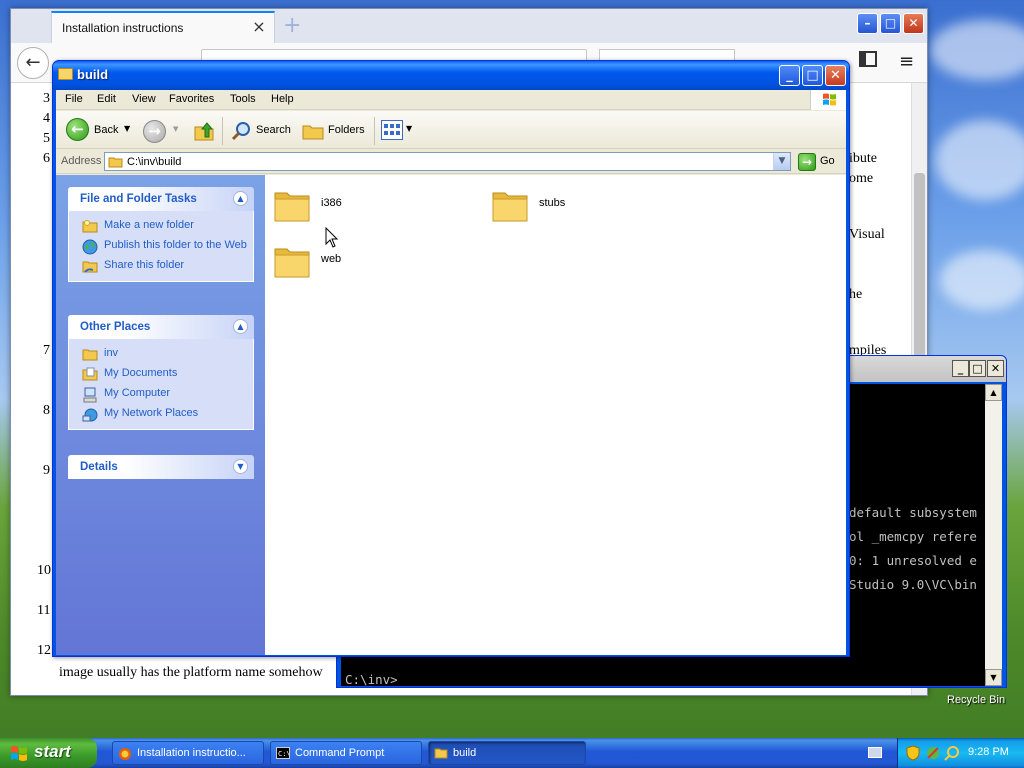  What do you see at coordinates (977, 368) in the screenshot?
I see `cmd-maximize-button: □` at bounding box center [977, 368].